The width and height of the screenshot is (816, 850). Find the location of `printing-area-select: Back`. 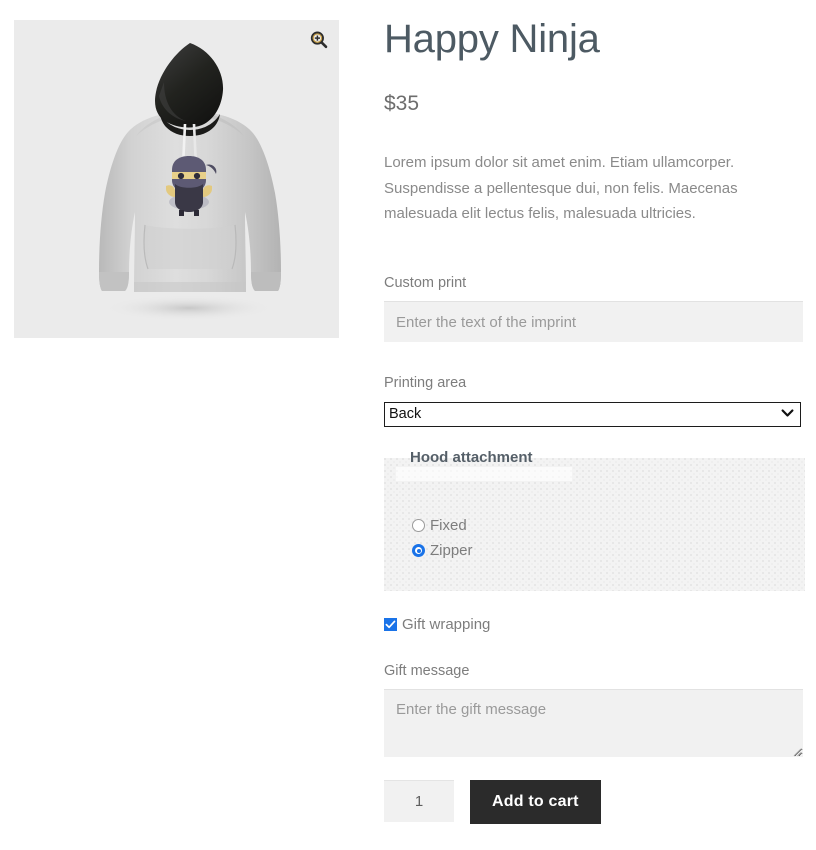

printing-area-select: Back is located at coordinates (592, 414).